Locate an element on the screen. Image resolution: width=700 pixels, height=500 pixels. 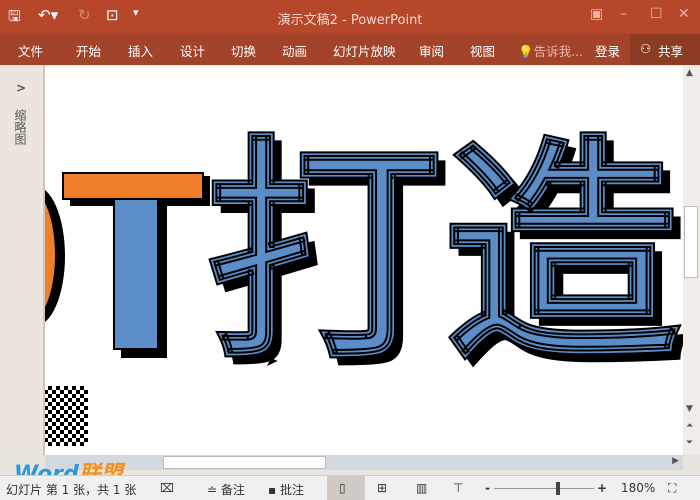
qr-code is located at coordinates (69, 416).